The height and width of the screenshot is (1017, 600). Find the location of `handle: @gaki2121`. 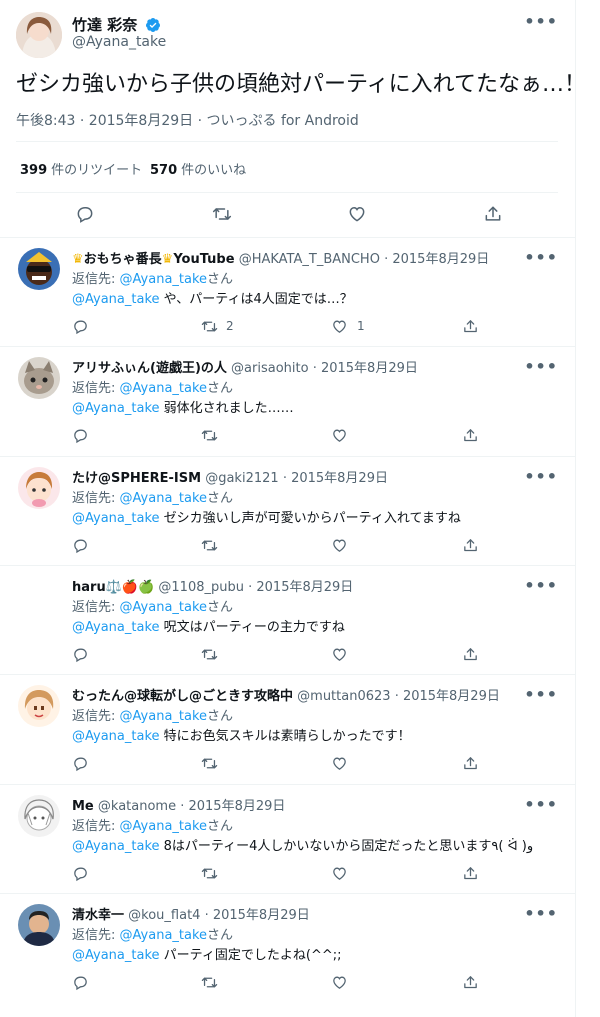

handle: @gaki2121 is located at coordinates (241, 478).